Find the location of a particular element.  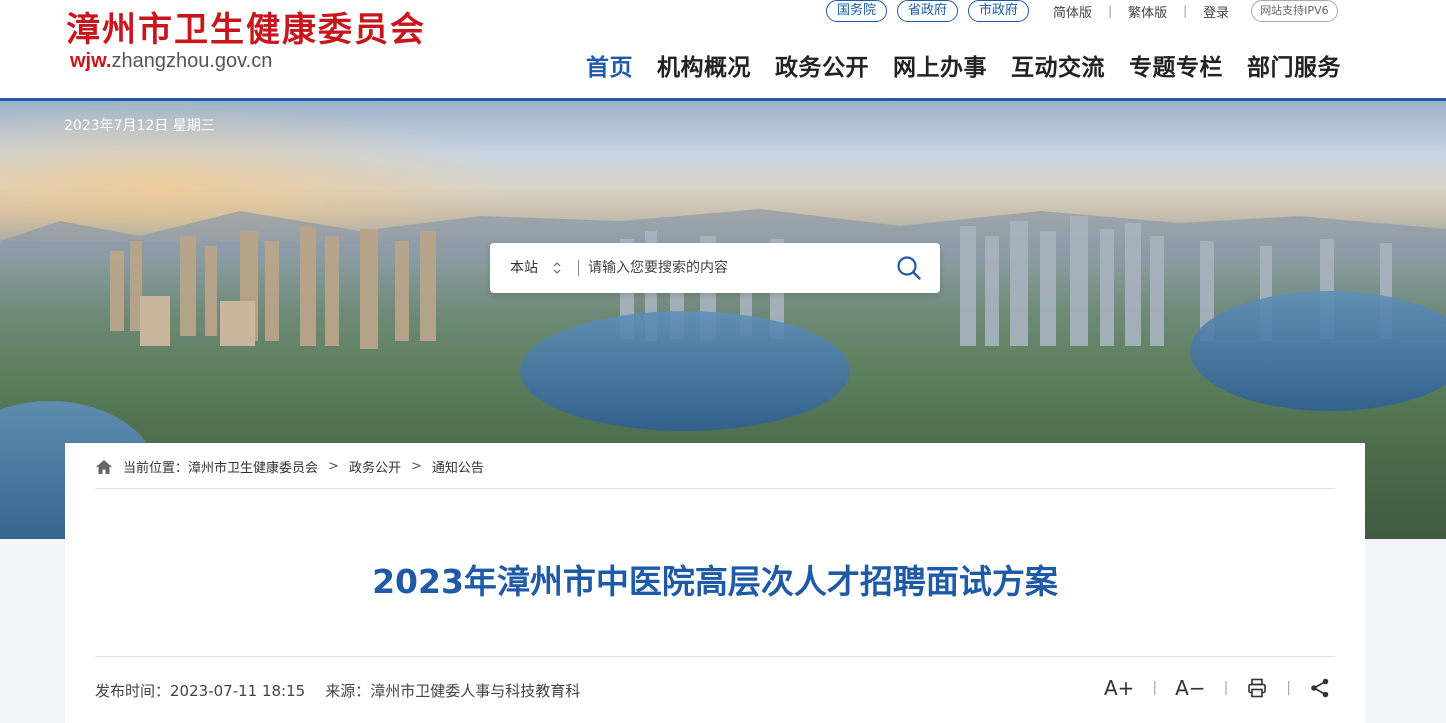

site-title: 漳州市卫生健康委员会 is located at coordinates (246, 26).